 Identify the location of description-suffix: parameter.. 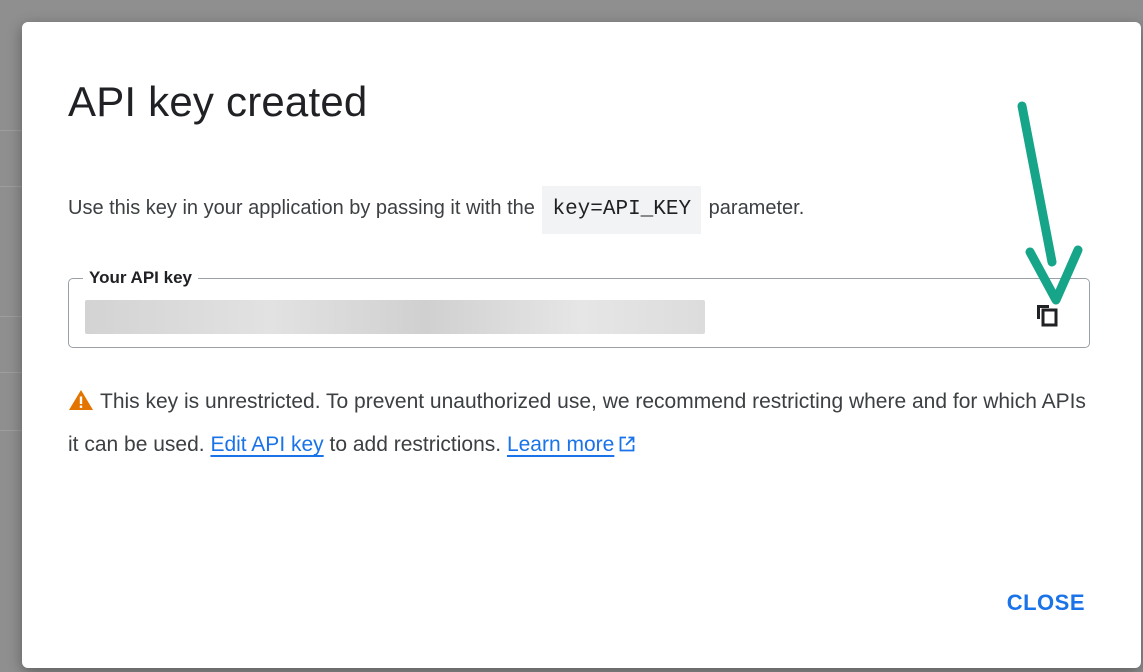
(756, 208).